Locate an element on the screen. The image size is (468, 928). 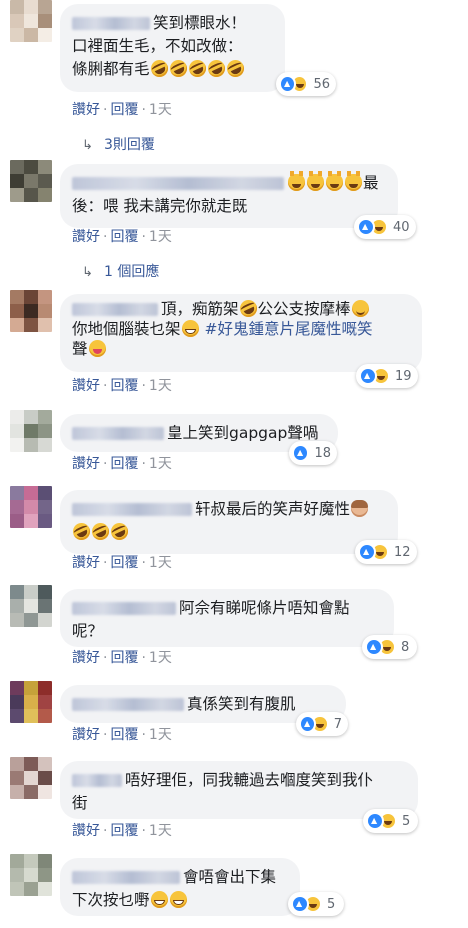
hashtag-link: #好鬼鍾意片尾魔性嘅笑 is located at coordinates (288, 329).